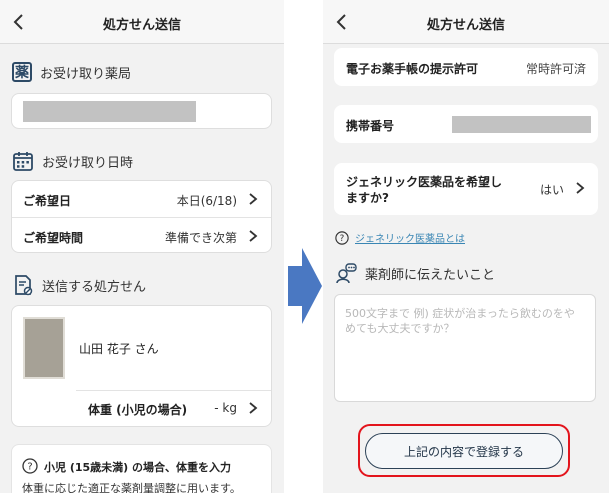  I want to click on submit-button: 上記の内容で登録する, so click(464, 451).